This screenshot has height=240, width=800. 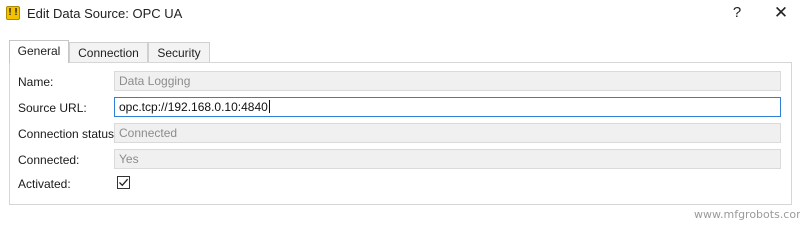 What do you see at coordinates (52, 108) in the screenshot?
I see `source-url-label: Source URL:` at bounding box center [52, 108].